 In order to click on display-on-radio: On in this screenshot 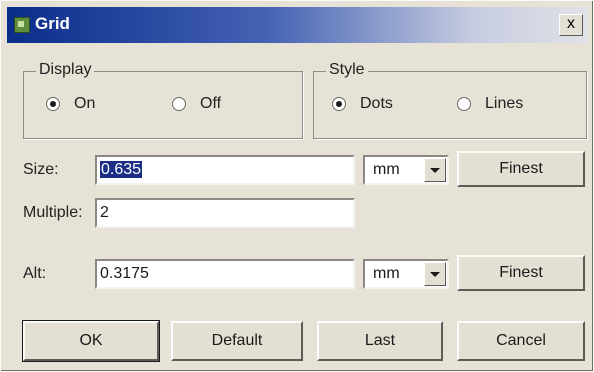, I will do `click(70, 104)`.